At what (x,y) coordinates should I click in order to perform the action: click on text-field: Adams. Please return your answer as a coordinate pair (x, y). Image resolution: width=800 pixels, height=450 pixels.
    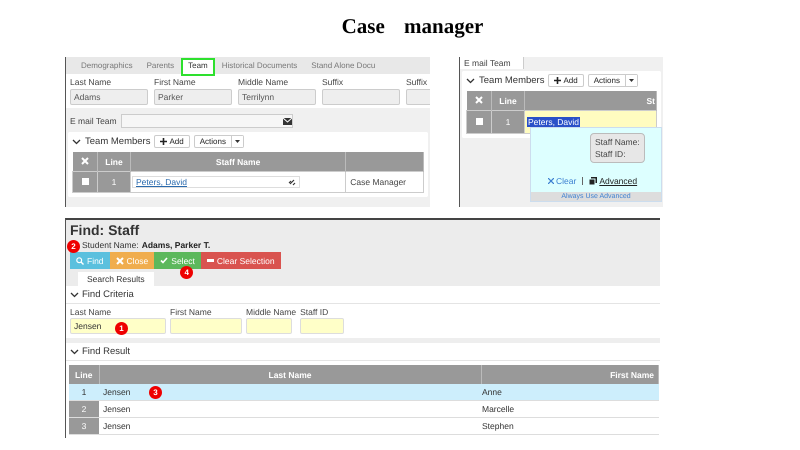
    Looking at the image, I should click on (109, 97).